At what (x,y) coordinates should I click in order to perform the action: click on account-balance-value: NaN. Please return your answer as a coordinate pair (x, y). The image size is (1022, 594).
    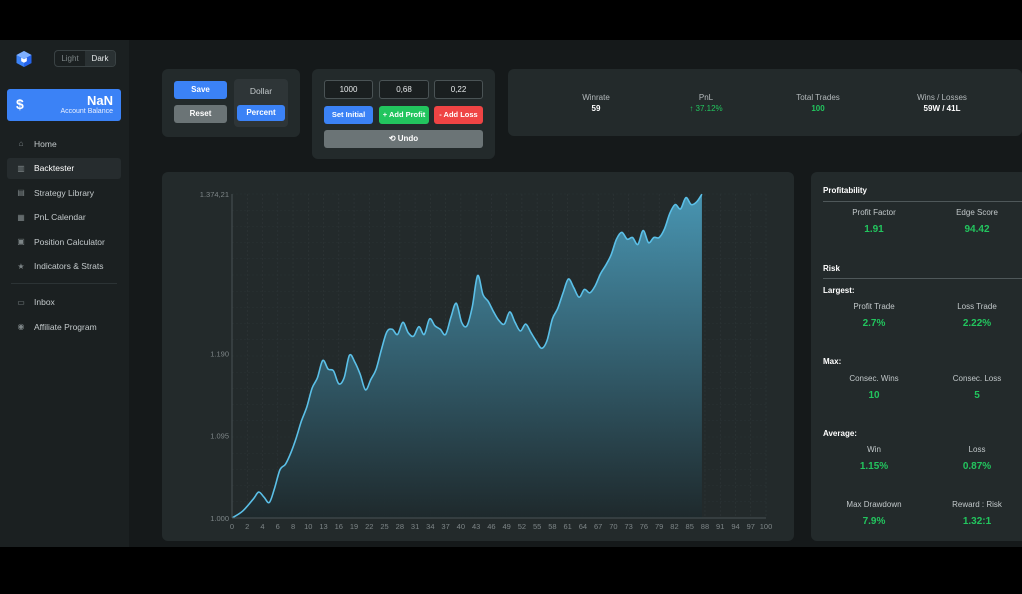
    Looking at the image, I should click on (99, 100).